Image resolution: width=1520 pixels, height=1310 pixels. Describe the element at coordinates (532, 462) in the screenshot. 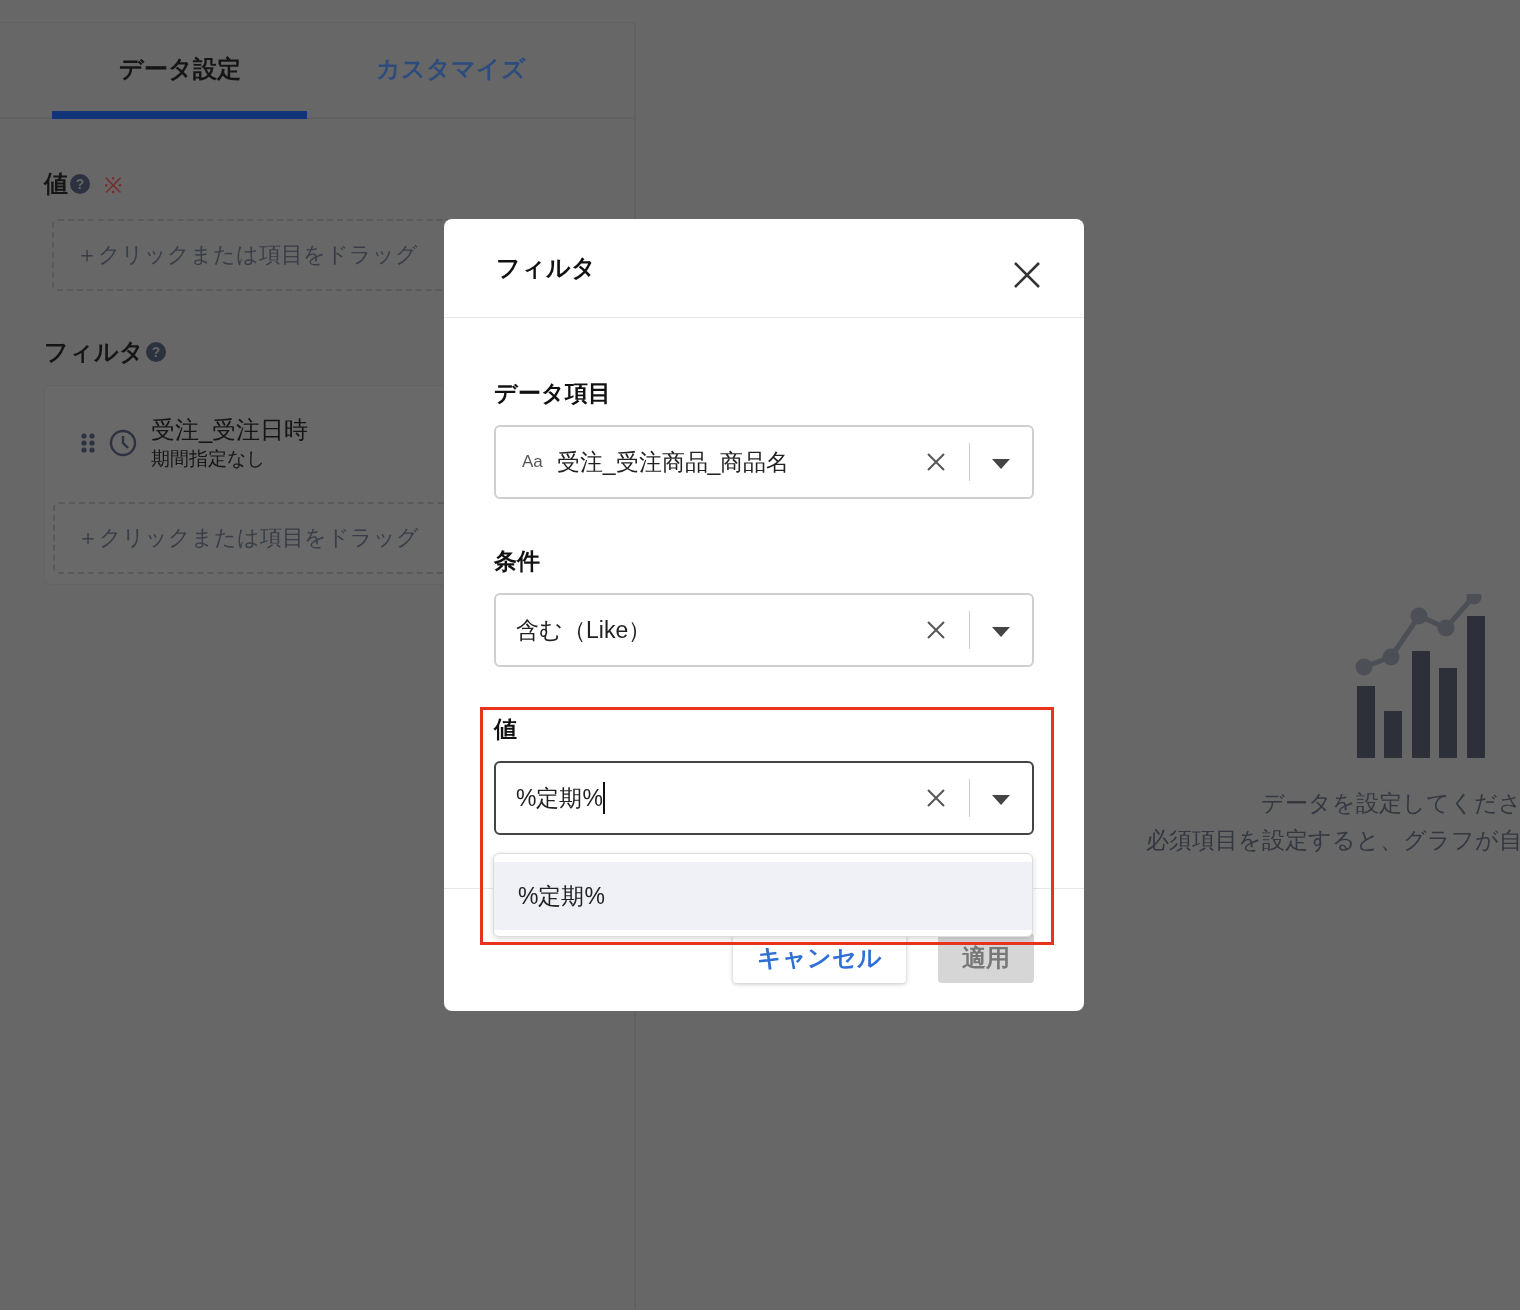

I see `type-label: Aa` at that location.